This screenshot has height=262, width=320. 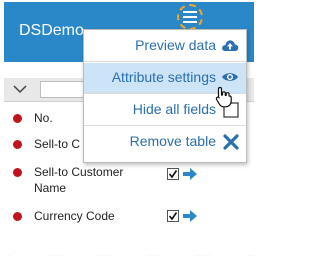 What do you see at coordinates (20, 89) in the screenshot?
I see `chevron-down-icon` at bounding box center [20, 89].